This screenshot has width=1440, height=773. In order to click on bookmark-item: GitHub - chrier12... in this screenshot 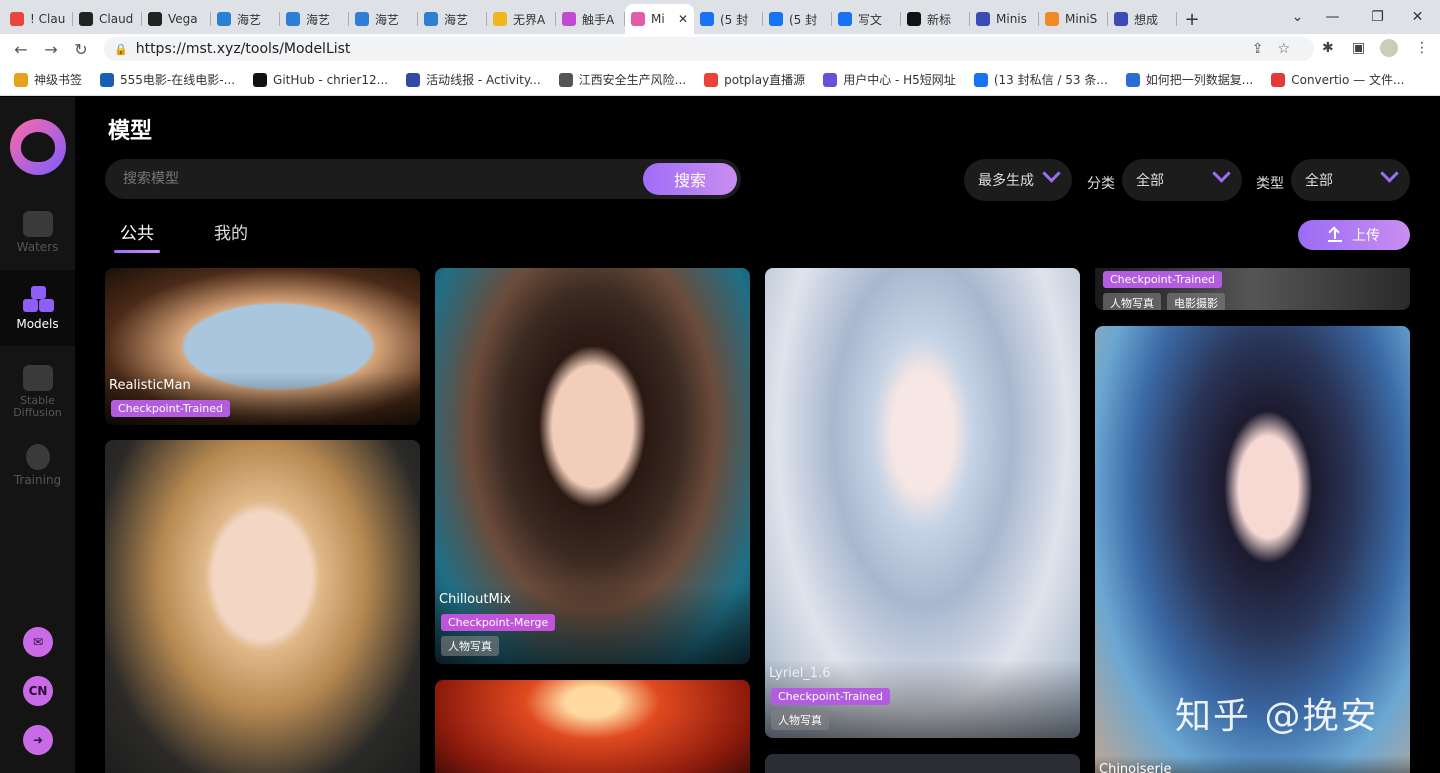, I will do `click(320, 79)`.